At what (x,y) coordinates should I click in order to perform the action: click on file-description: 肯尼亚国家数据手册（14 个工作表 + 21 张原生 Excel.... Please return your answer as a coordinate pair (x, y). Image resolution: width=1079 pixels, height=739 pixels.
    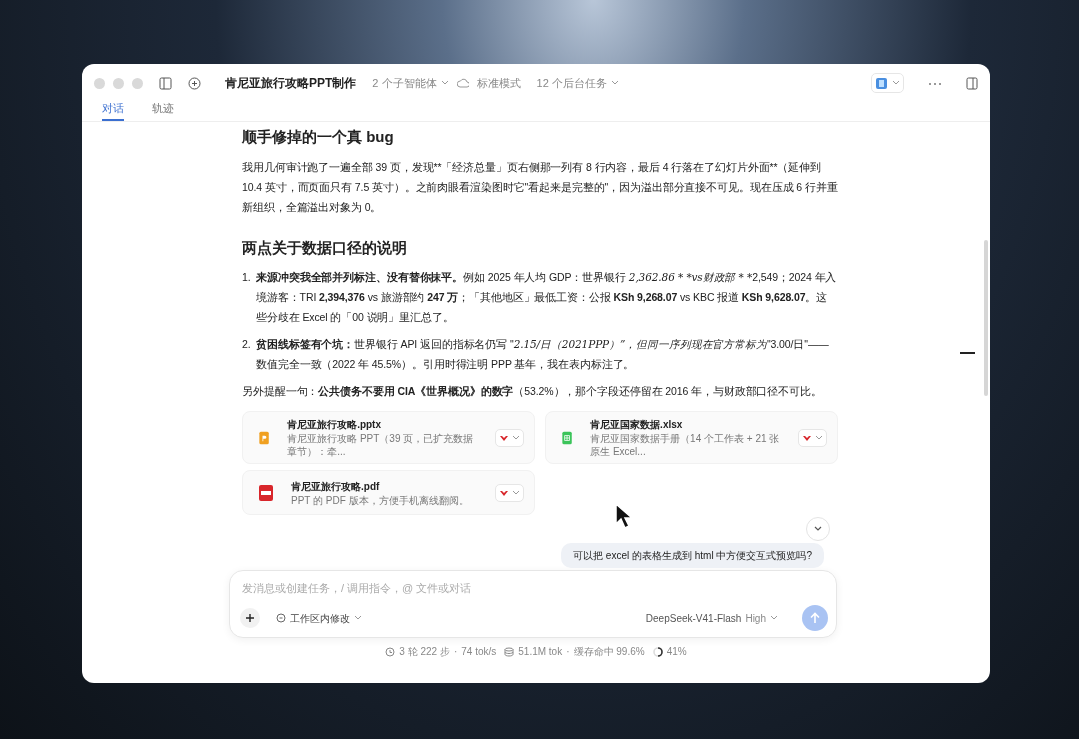
    Looking at the image, I should click on (685, 445).